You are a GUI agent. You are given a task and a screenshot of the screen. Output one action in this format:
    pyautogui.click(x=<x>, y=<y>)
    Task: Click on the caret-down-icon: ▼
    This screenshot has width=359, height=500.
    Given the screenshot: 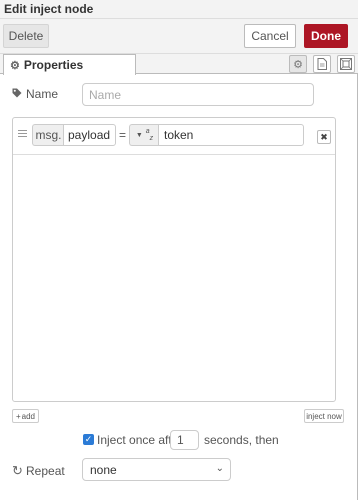 What is the action you would take?
    pyautogui.click(x=139, y=135)
    